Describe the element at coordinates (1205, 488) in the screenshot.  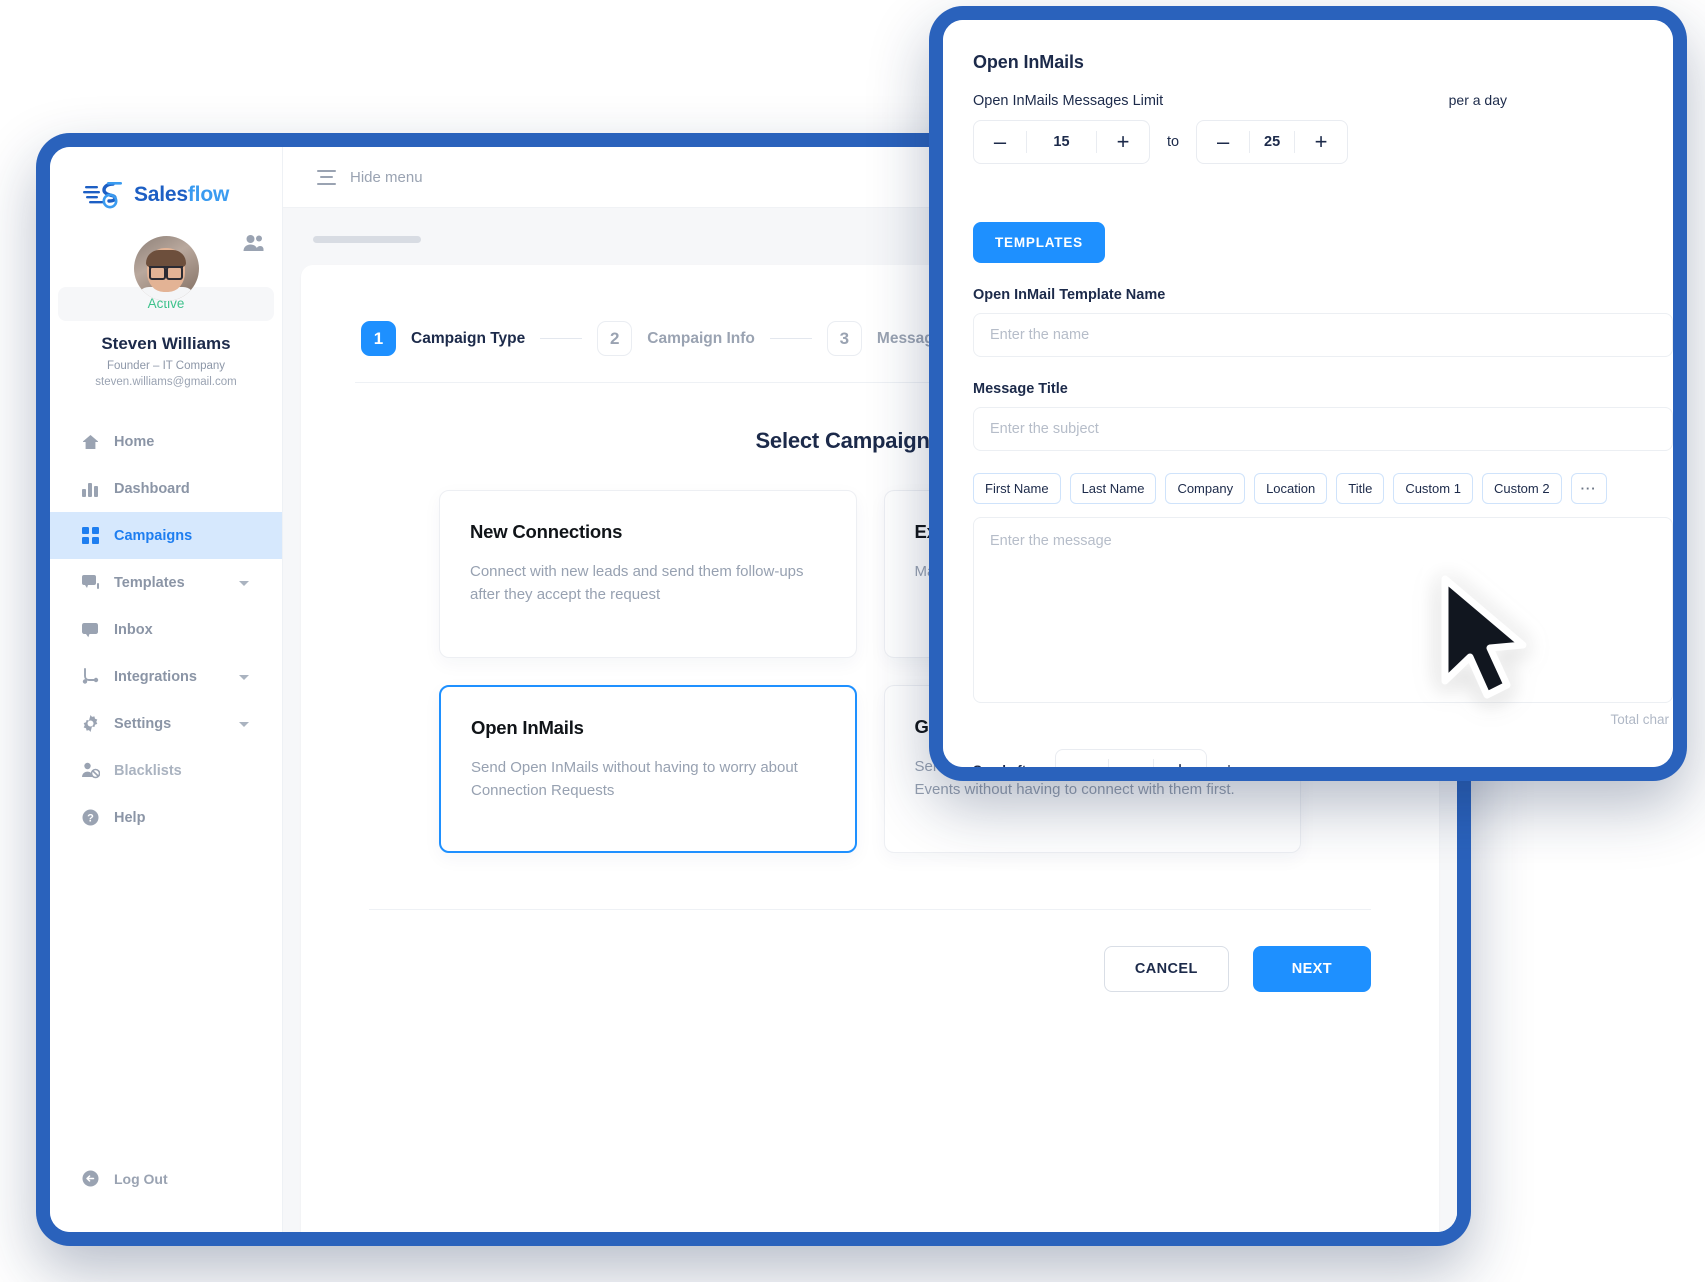
I see `chip-company: Company` at that location.